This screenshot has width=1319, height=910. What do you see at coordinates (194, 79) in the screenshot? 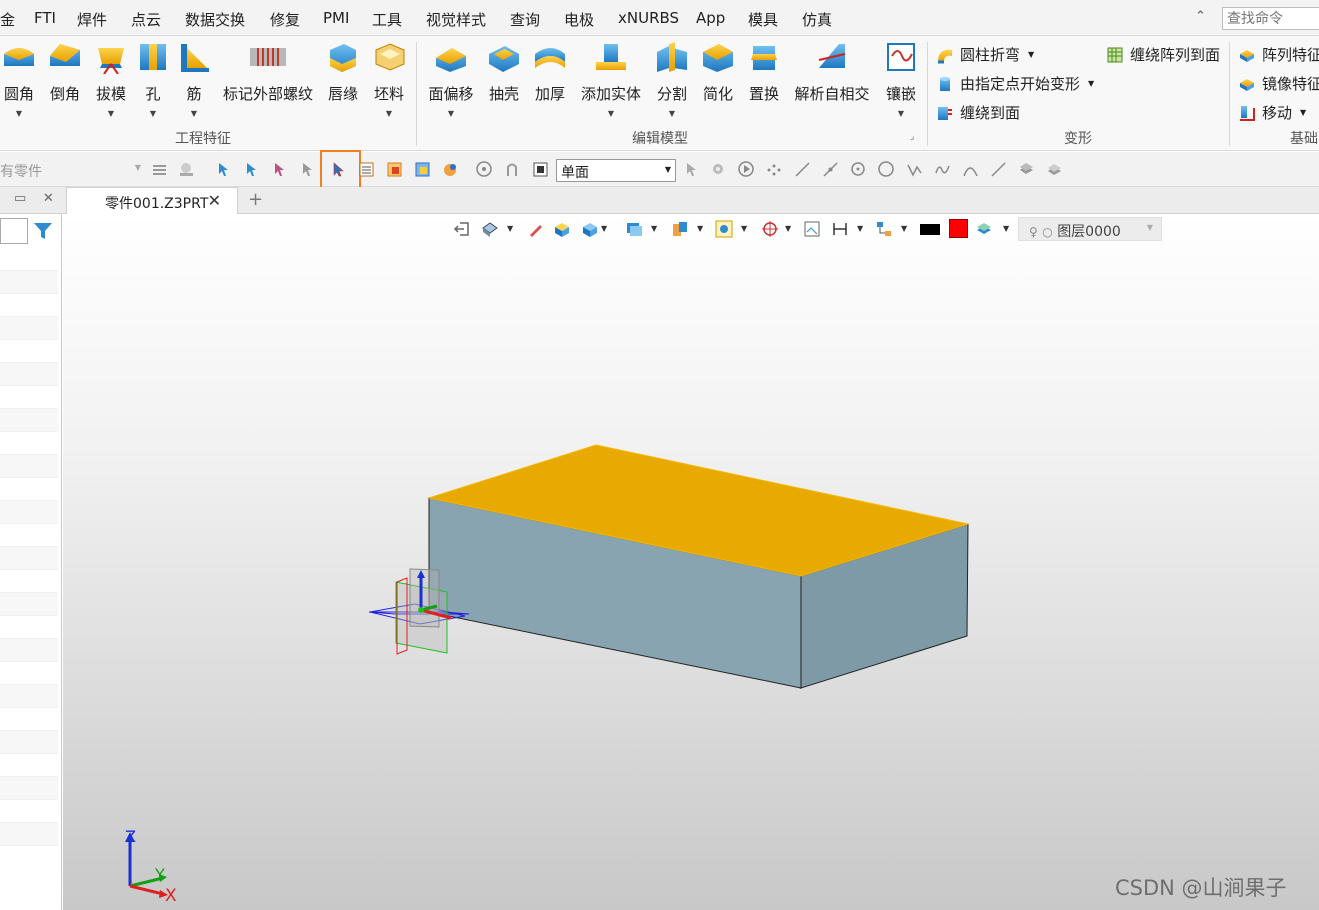
I see `rib-button: 筋 ▼` at bounding box center [194, 79].